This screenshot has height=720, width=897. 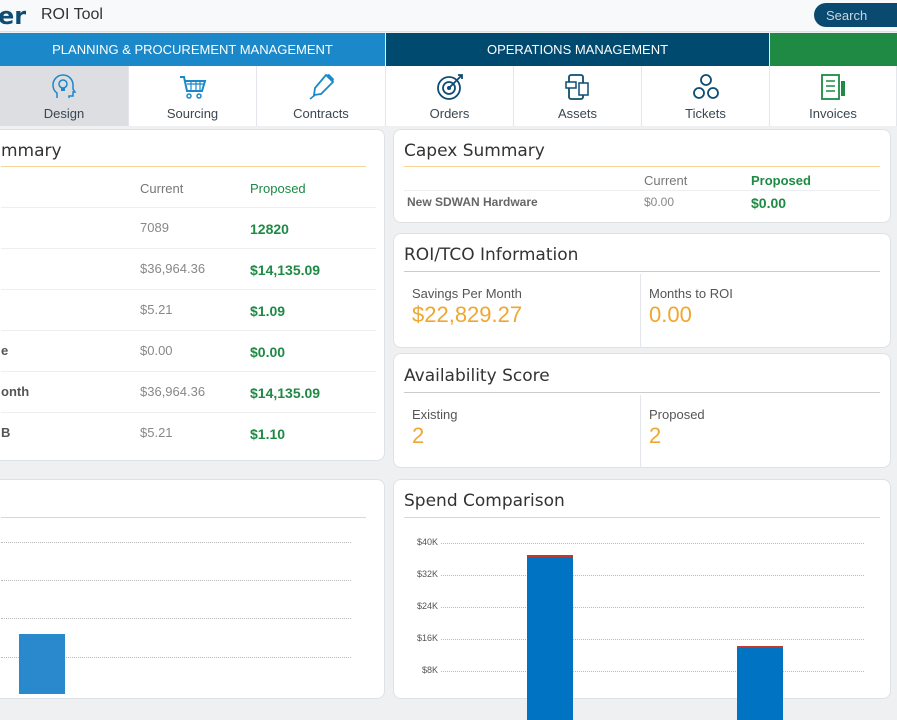 What do you see at coordinates (268, 434) in the screenshot?
I see `row-proposed: $1.10` at bounding box center [268, 434].